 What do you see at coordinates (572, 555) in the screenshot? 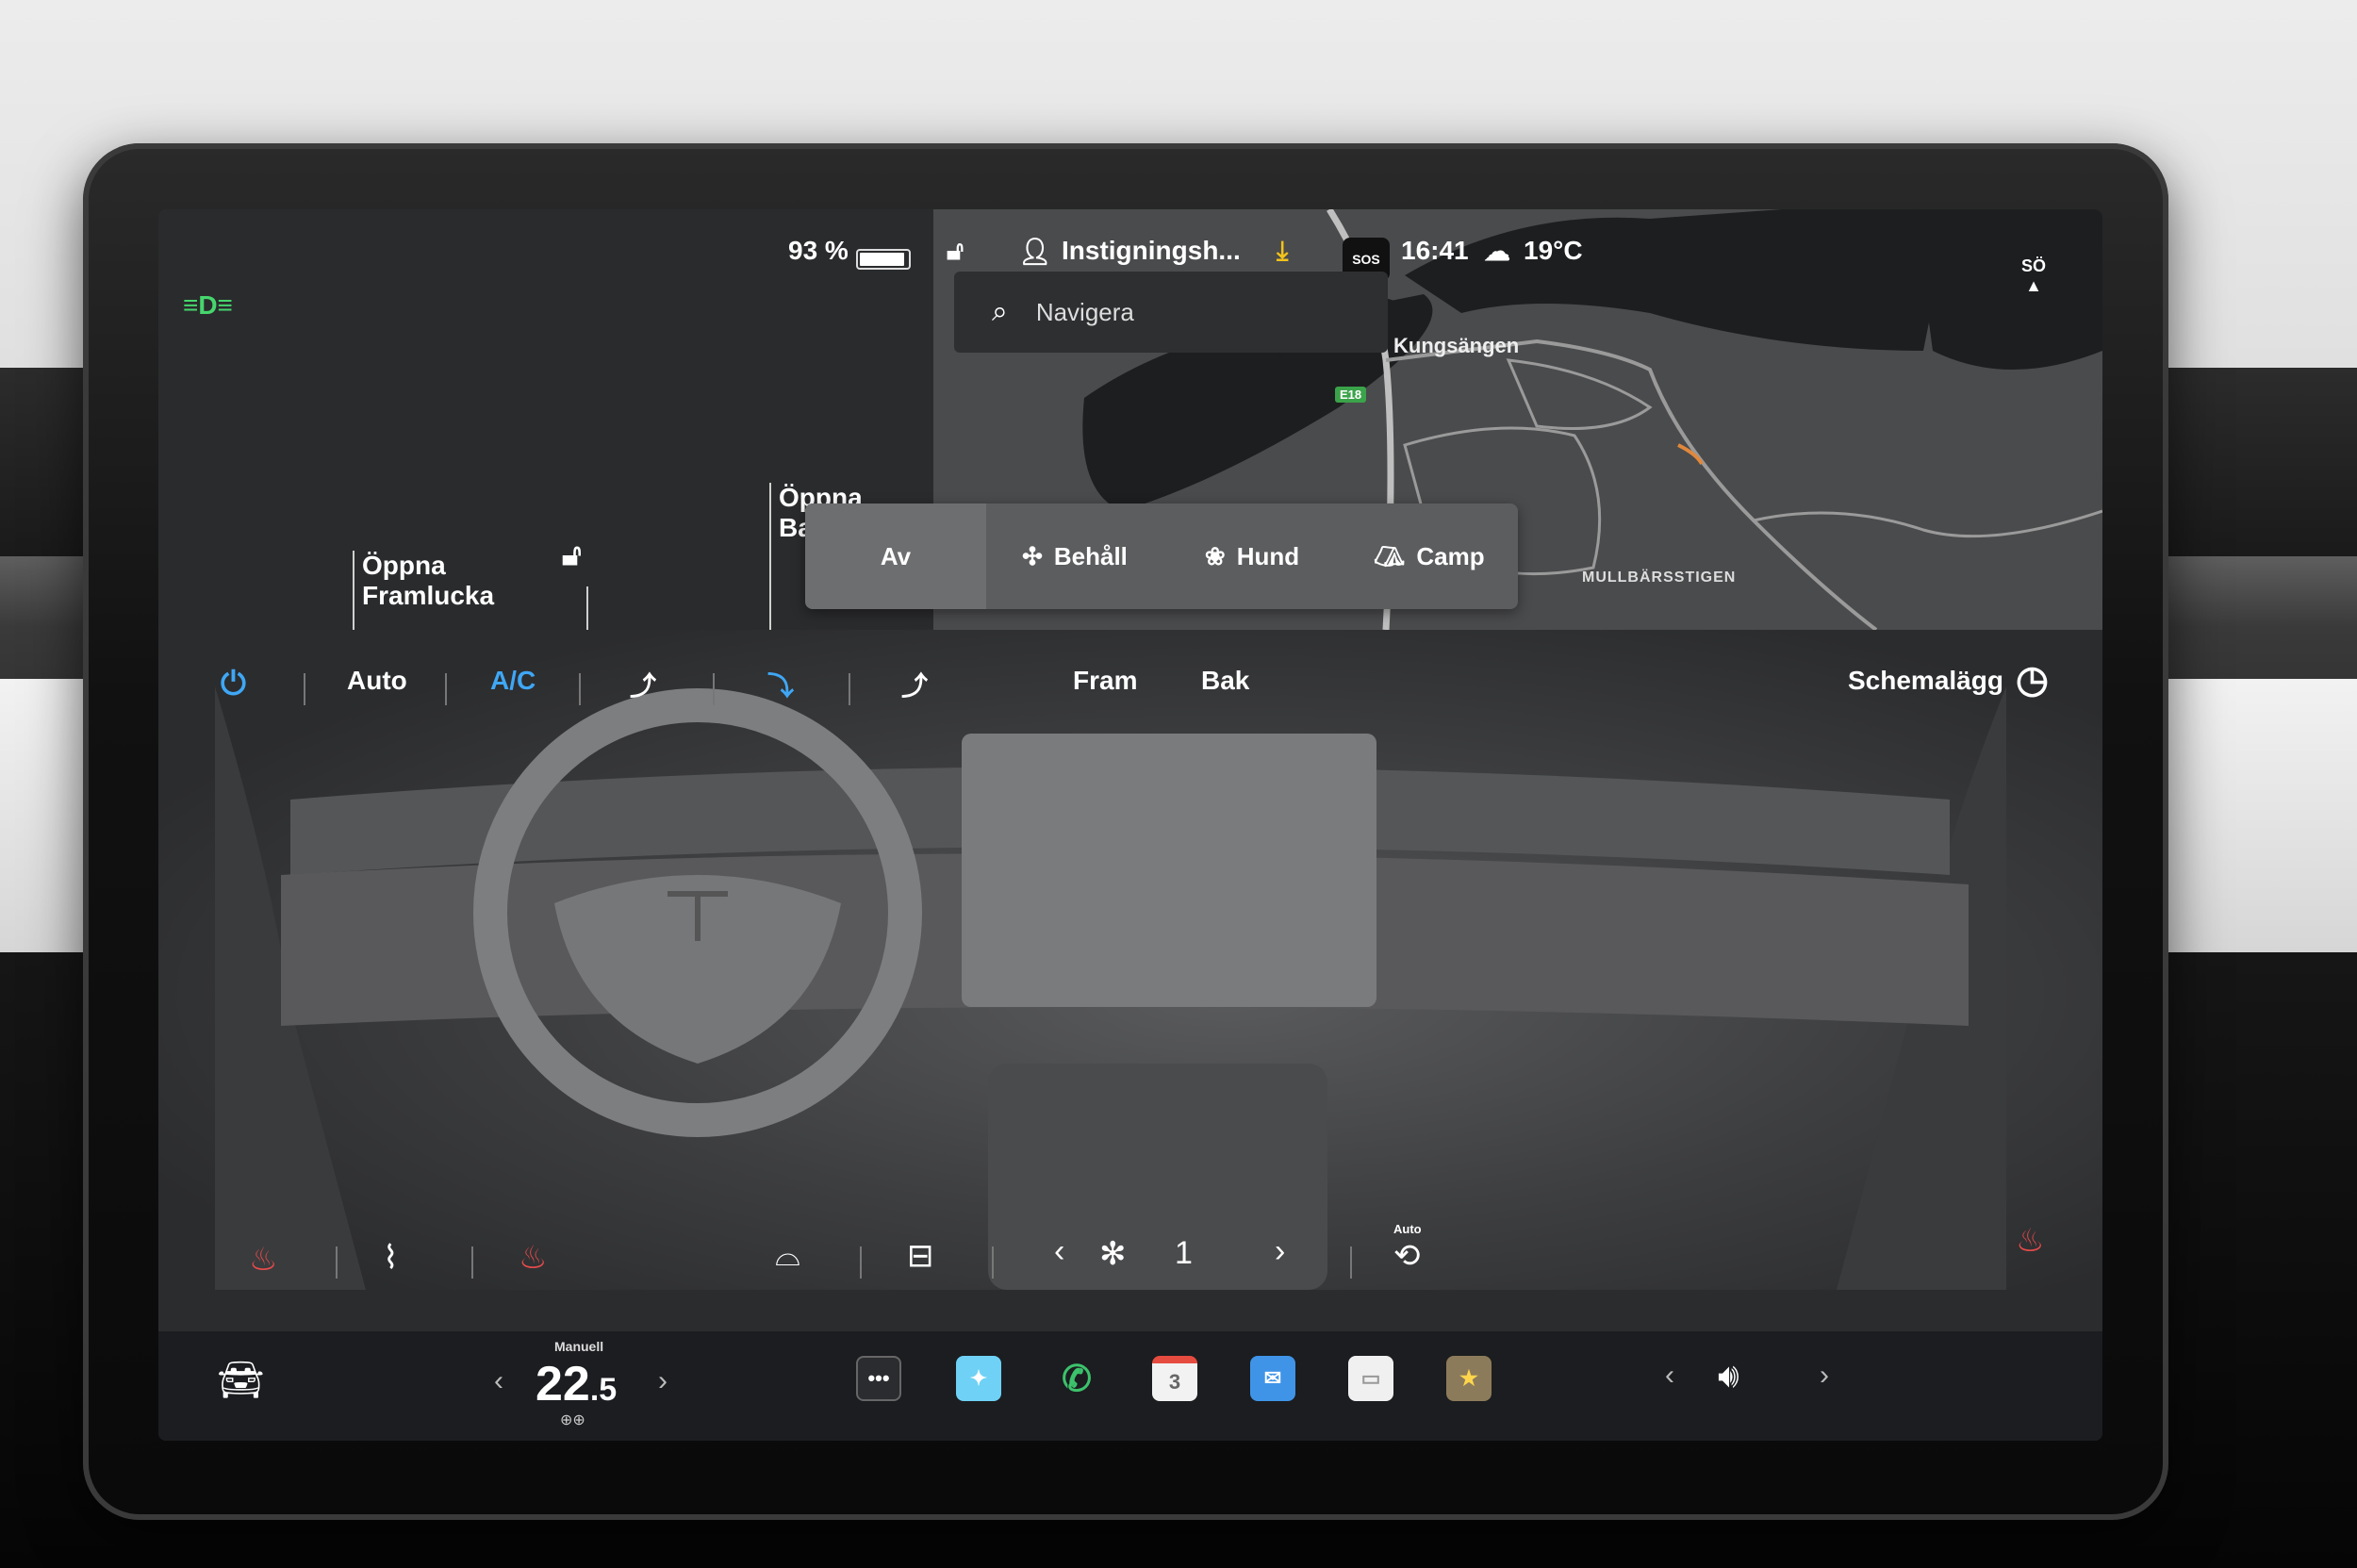
I see `unlock-icon: 🔓︎` at bounding box center [572, 555].